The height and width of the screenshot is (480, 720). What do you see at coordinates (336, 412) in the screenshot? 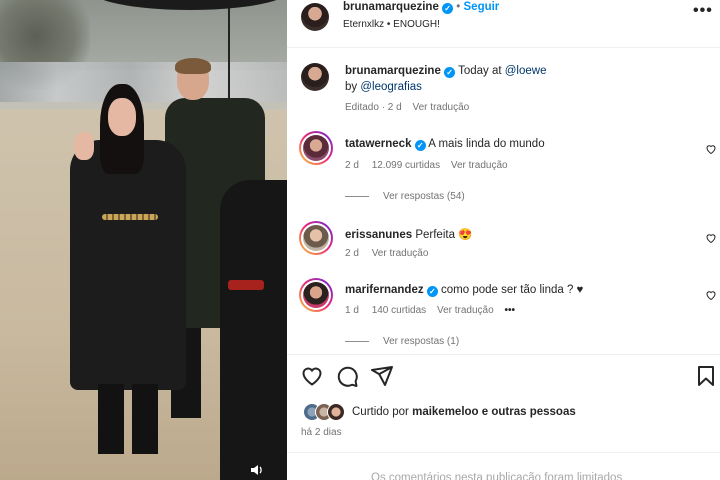
I see `liker-avatar` at bounding box center [336, 412].